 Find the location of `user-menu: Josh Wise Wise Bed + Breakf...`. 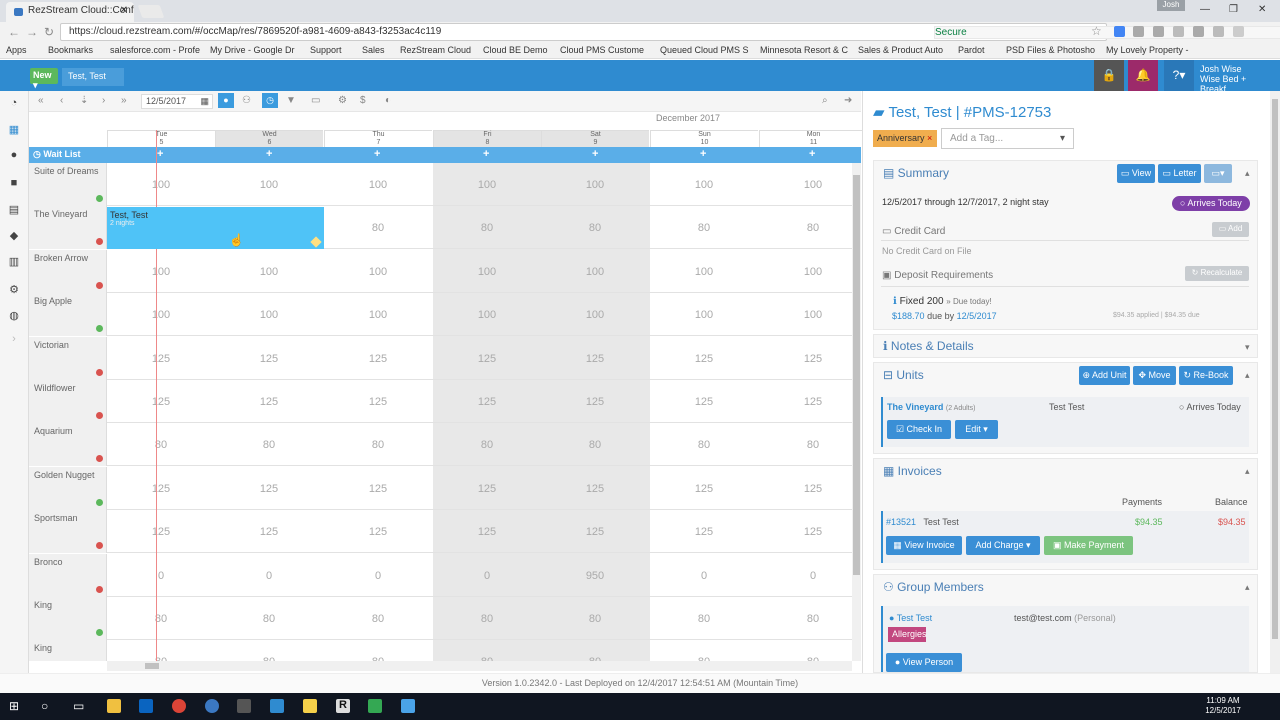

user-menu: Josh Wise Wise Bed + Breakf... is located at coordinates (1240, 79).